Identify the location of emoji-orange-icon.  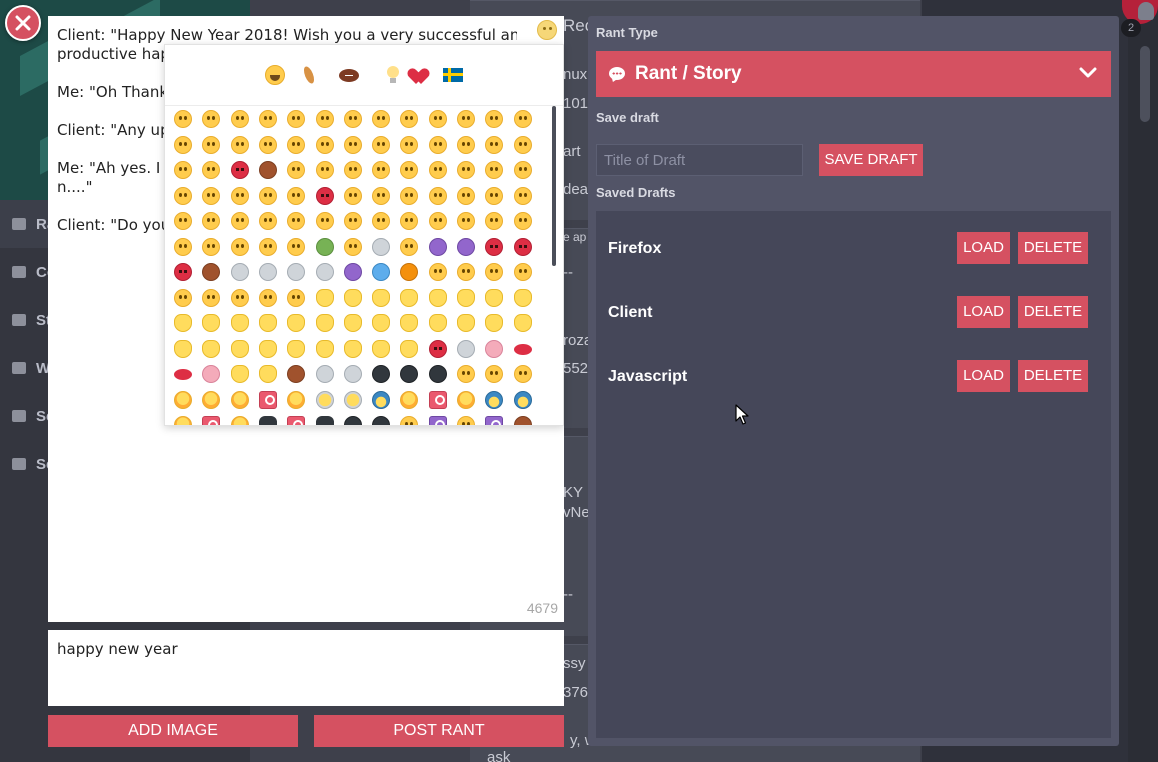
(409, 272).